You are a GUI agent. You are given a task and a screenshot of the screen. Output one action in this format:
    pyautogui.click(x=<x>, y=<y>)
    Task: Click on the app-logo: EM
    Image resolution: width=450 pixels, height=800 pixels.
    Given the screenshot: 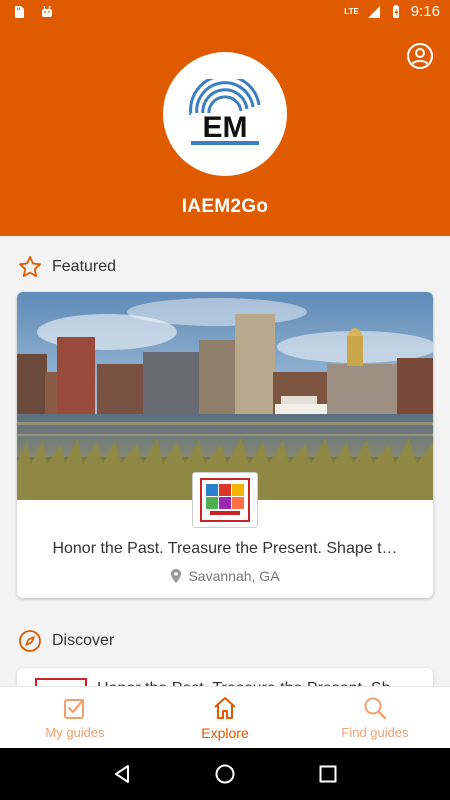 What is the action you would take?
    pyautogui.click(x=225, y=114)
    